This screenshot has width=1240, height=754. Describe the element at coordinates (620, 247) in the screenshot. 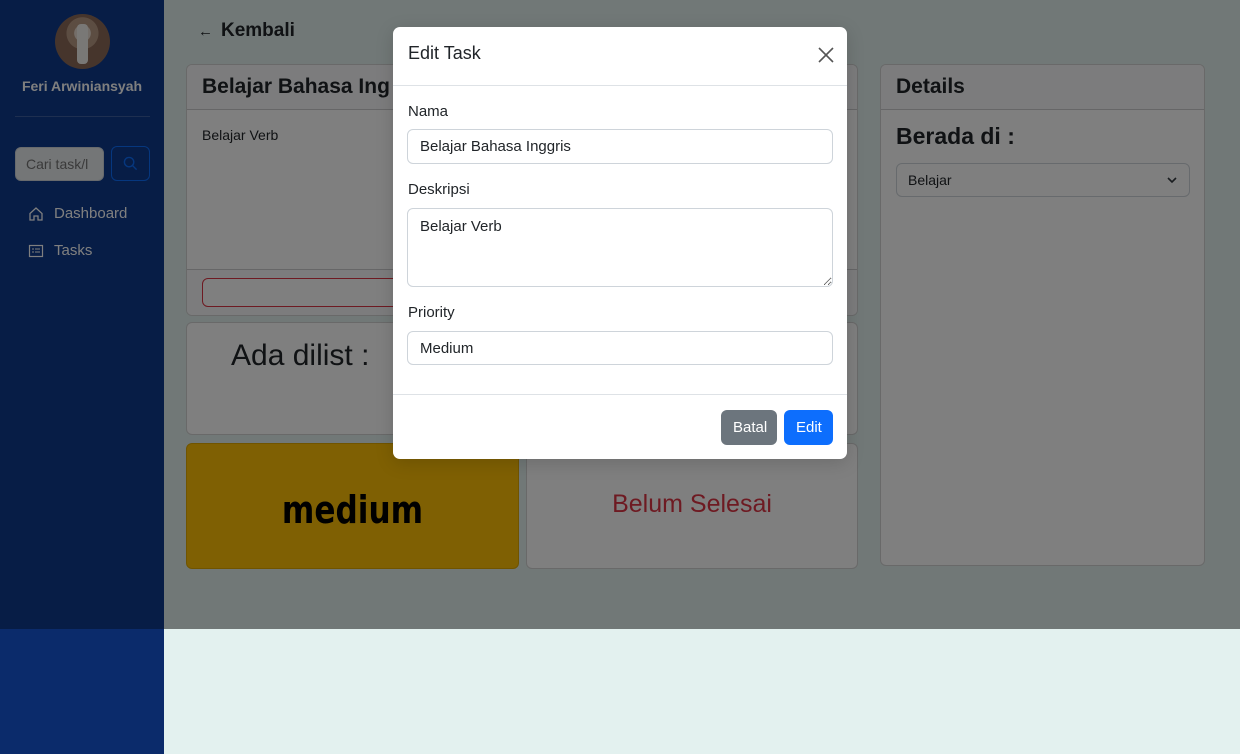

I see `description-field: Belajar Verb` at that location.